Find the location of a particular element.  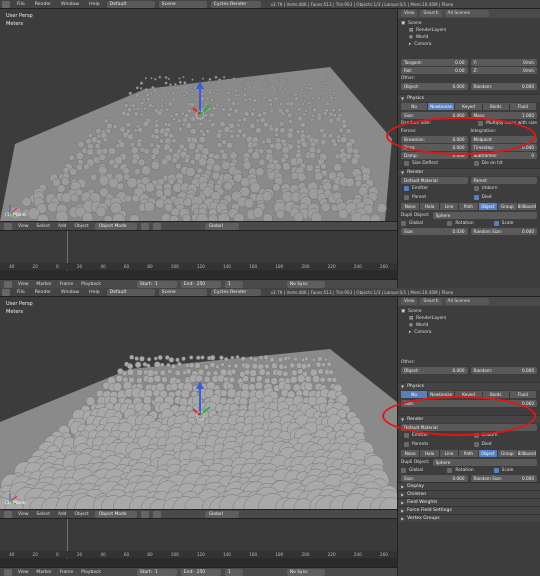

menu-file: File is located at coordinates (21, 4).